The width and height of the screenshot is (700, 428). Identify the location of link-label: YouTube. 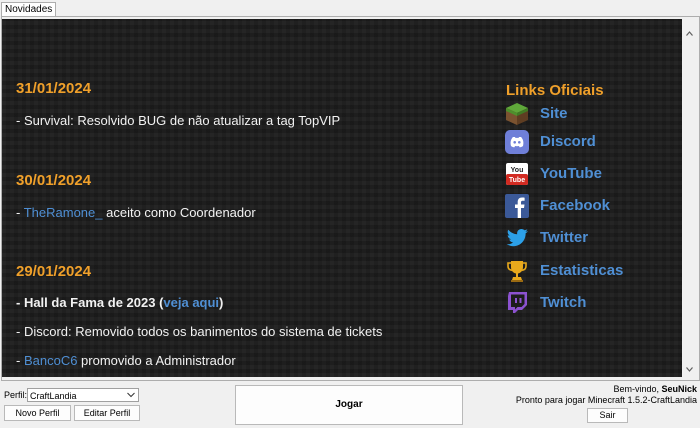
(571, 173).